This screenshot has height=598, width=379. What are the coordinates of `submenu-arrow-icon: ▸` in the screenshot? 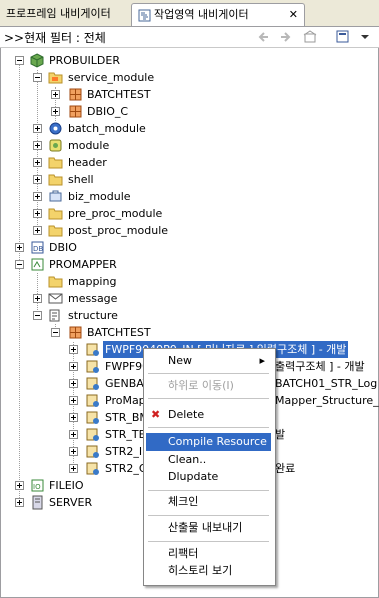 It's located at (262, 360).